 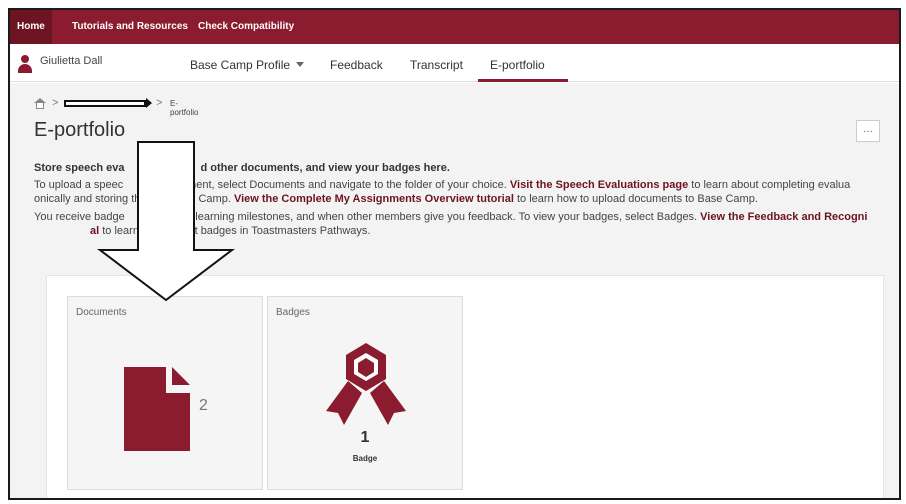 I want to click on nav-transcript: Transcript, so click(x=436, y=65).